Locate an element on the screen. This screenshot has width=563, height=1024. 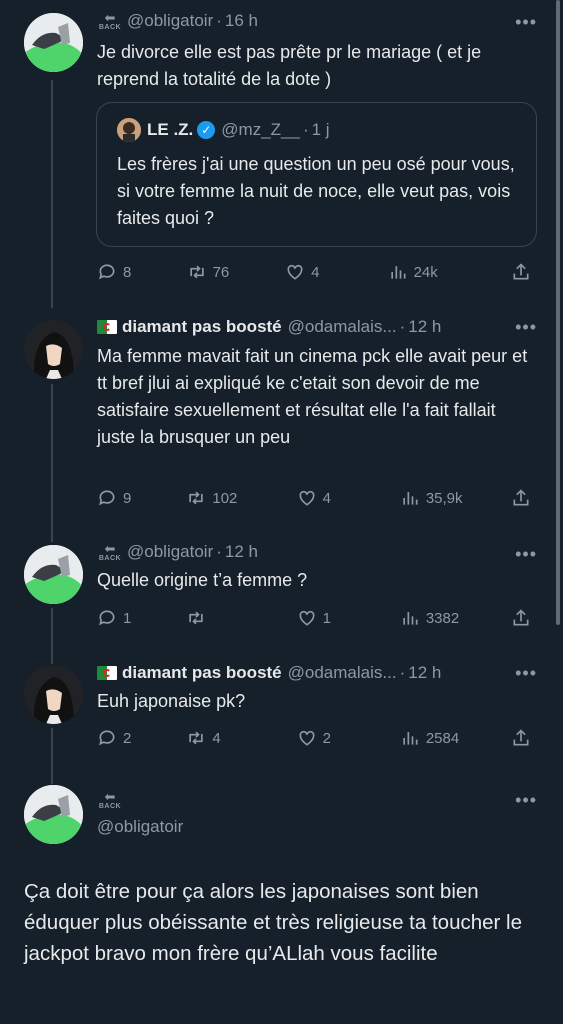
like-button: 1 is located at coordinates (348, 618).